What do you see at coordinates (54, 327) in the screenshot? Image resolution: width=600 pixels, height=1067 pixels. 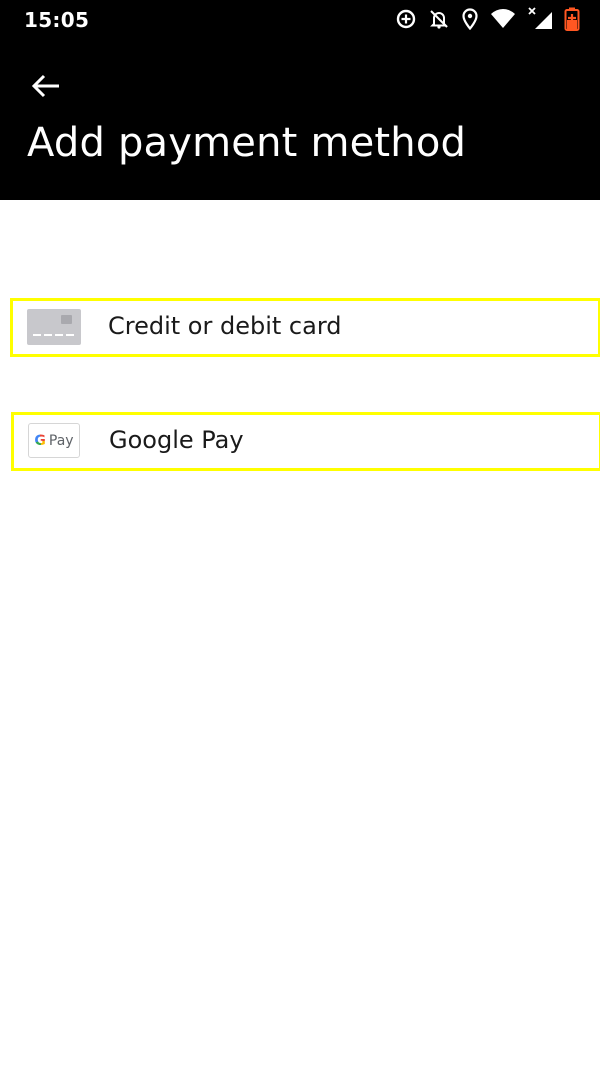 I see `credit-card-icon` at bounding box center [54, 327].